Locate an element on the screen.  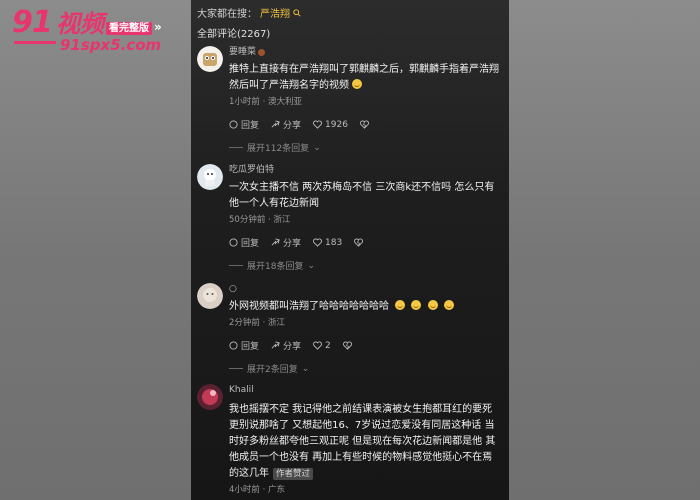
comment-text: 推特上直接有在严浩翔叫了郭麒麟之后，郭麒麟手指着严浩翔然后叫了严浩翔名字的视频 is located at coordinates (364, 77).